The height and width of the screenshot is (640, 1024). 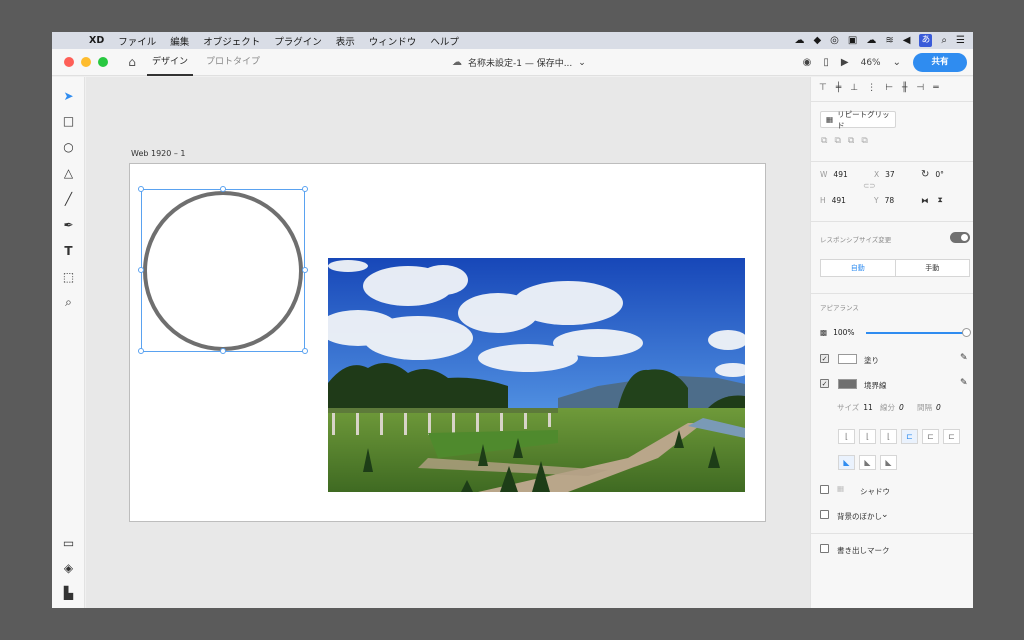 What do you see at coordinates (909, 436) in the screenshot?
I see `stroke-inside-icon: ⊏` at bounding box center [909, 436].